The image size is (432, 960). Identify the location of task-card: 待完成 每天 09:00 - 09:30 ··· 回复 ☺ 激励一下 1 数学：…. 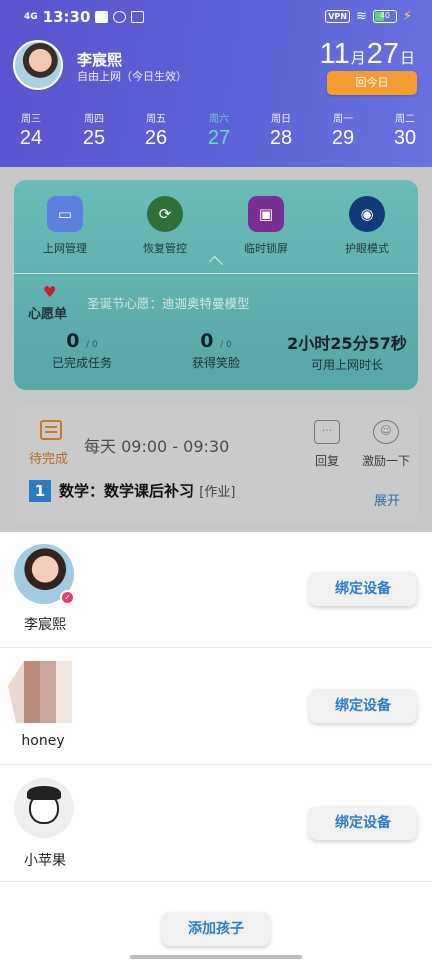
(216, 465).